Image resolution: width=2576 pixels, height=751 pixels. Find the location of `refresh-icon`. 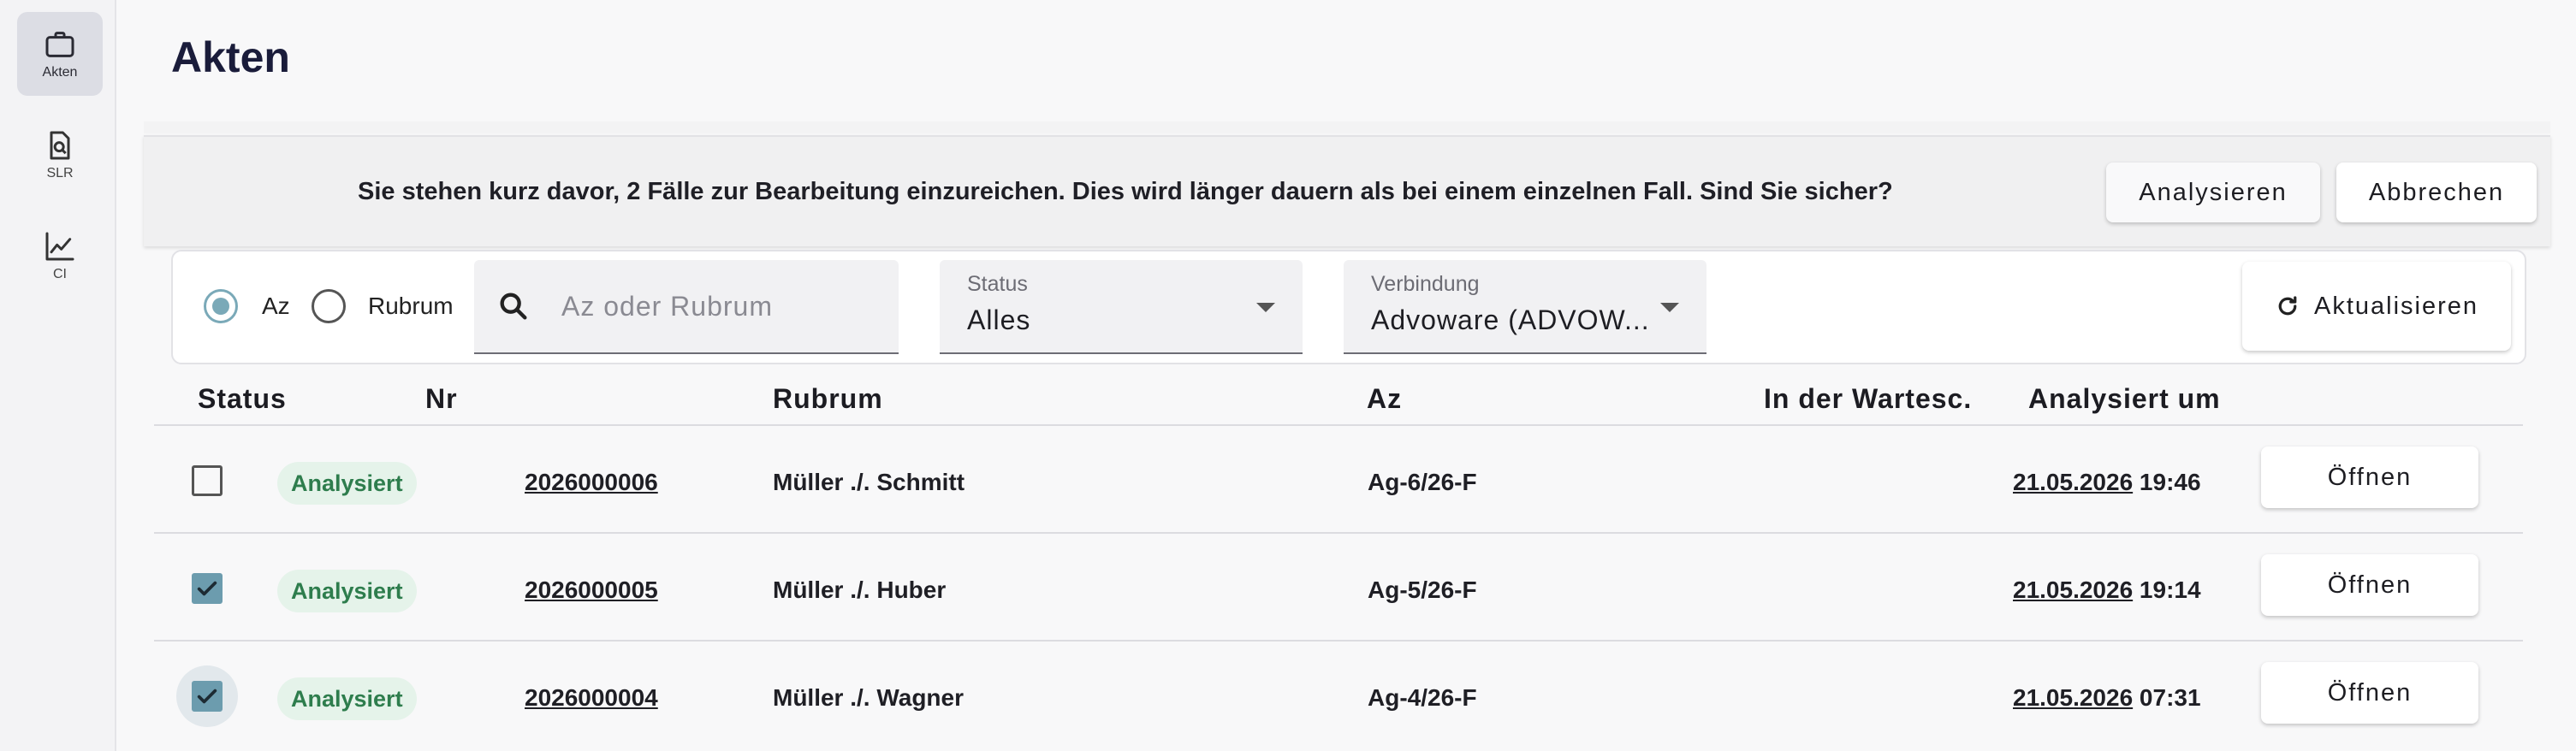

refresh-icon is located at coordinates (2287, 306).